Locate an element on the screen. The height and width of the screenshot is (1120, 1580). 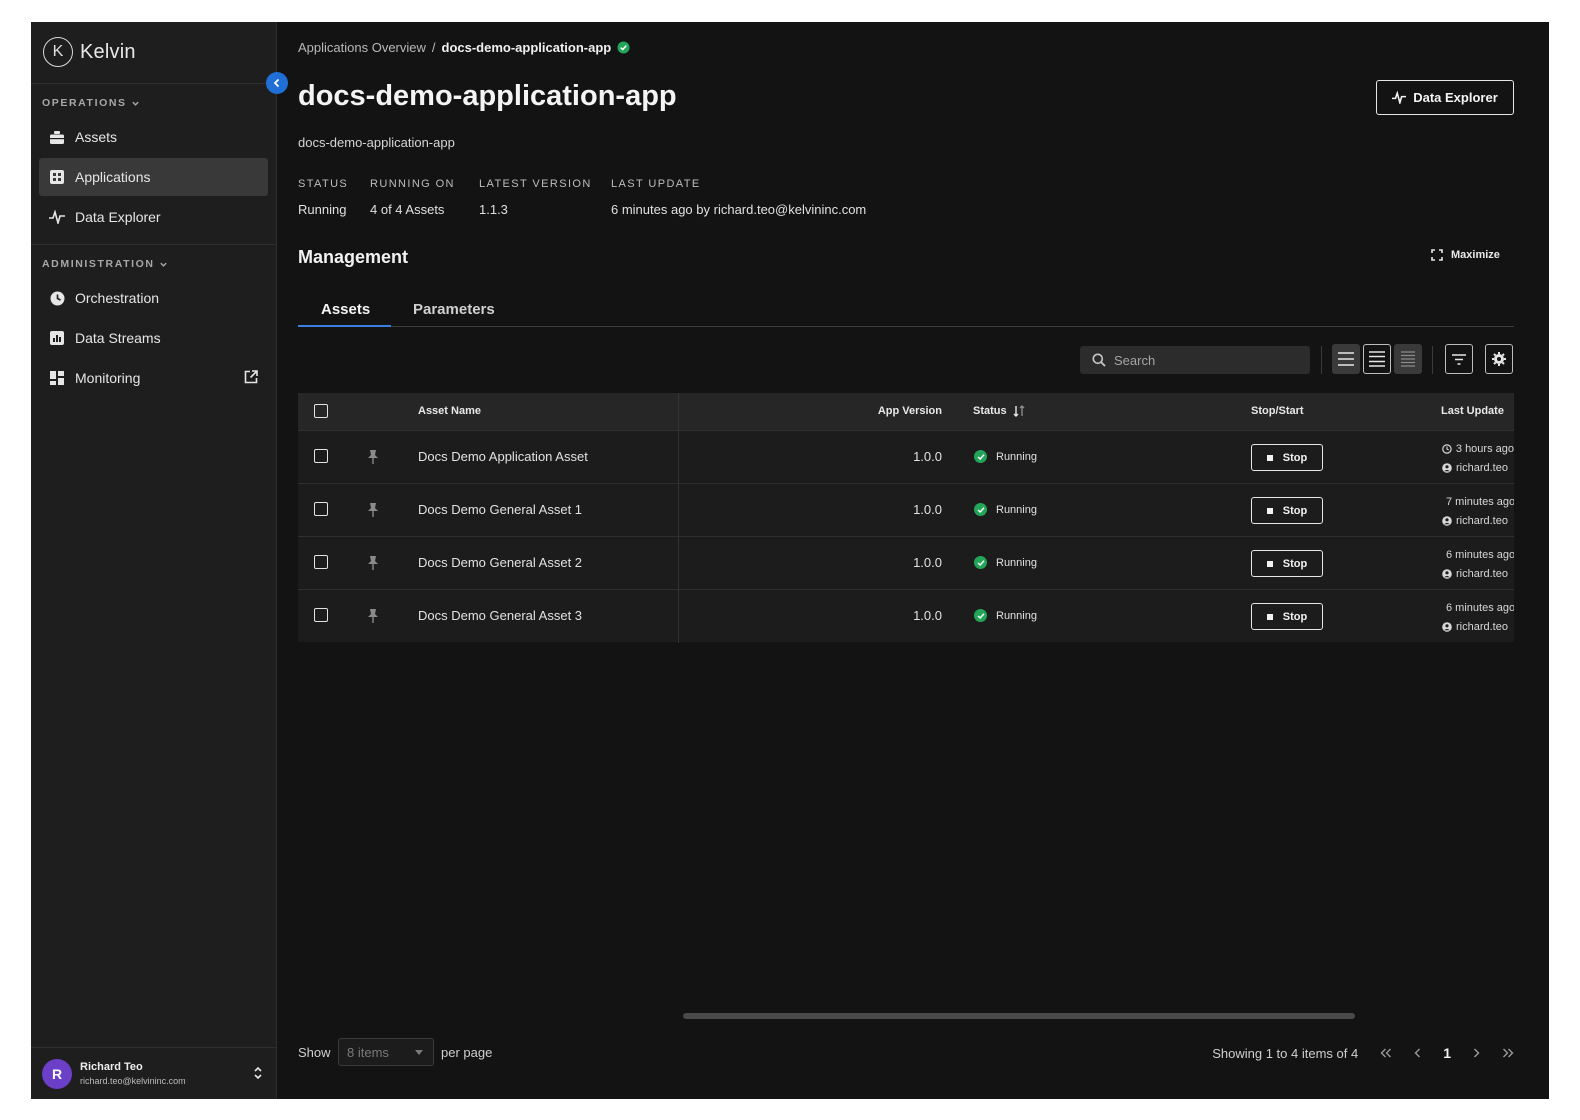
chevron-up-down-icon is located at coordinates (258, 1075).